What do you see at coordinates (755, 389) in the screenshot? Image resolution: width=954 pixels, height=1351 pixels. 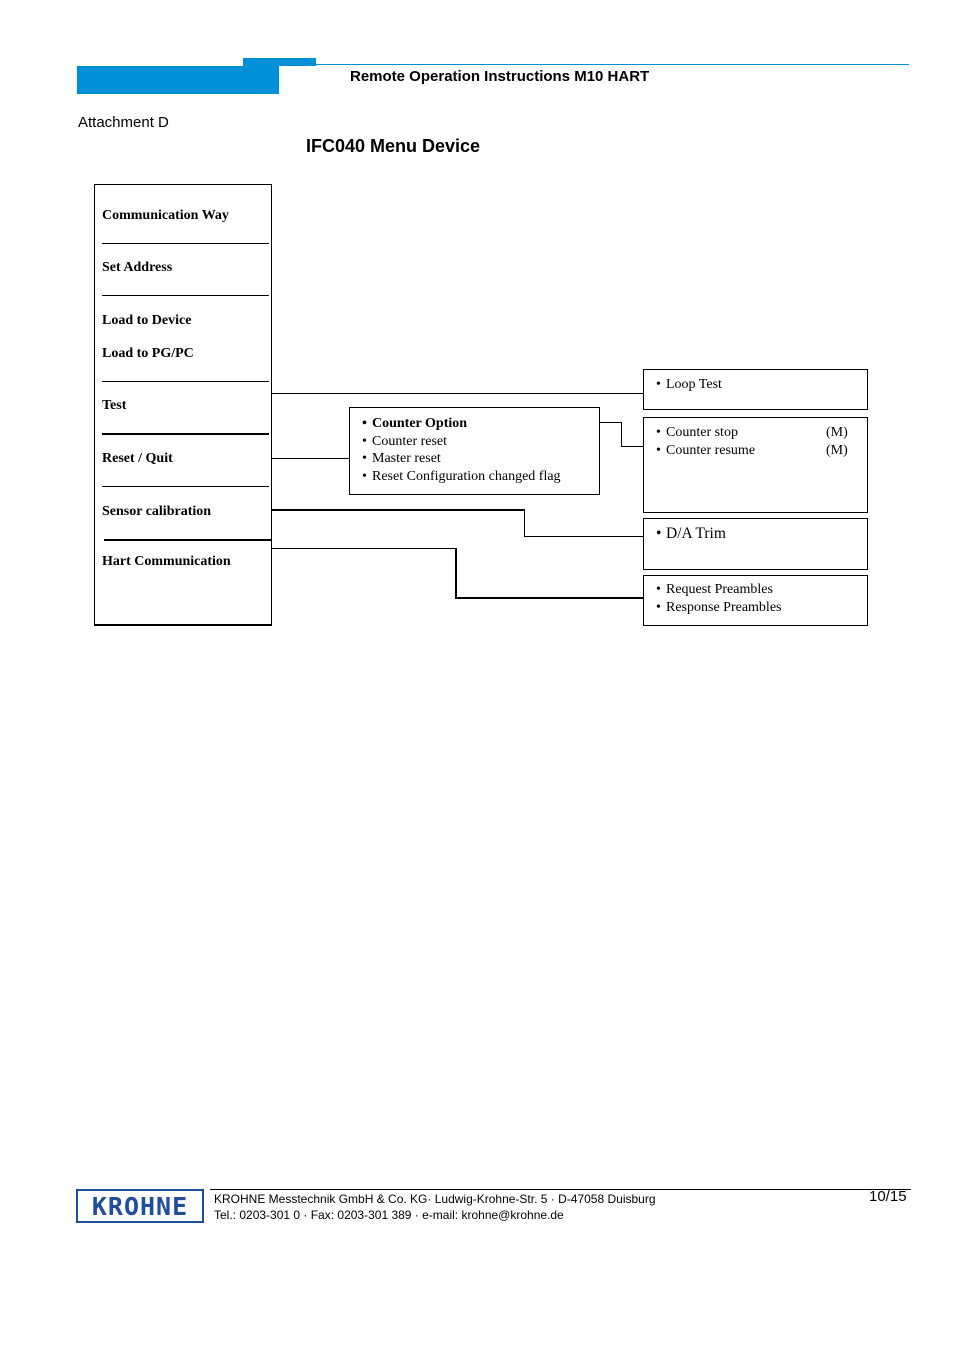 I see `loop-test-box: • Loop Test` at bounding box center [755, 389].